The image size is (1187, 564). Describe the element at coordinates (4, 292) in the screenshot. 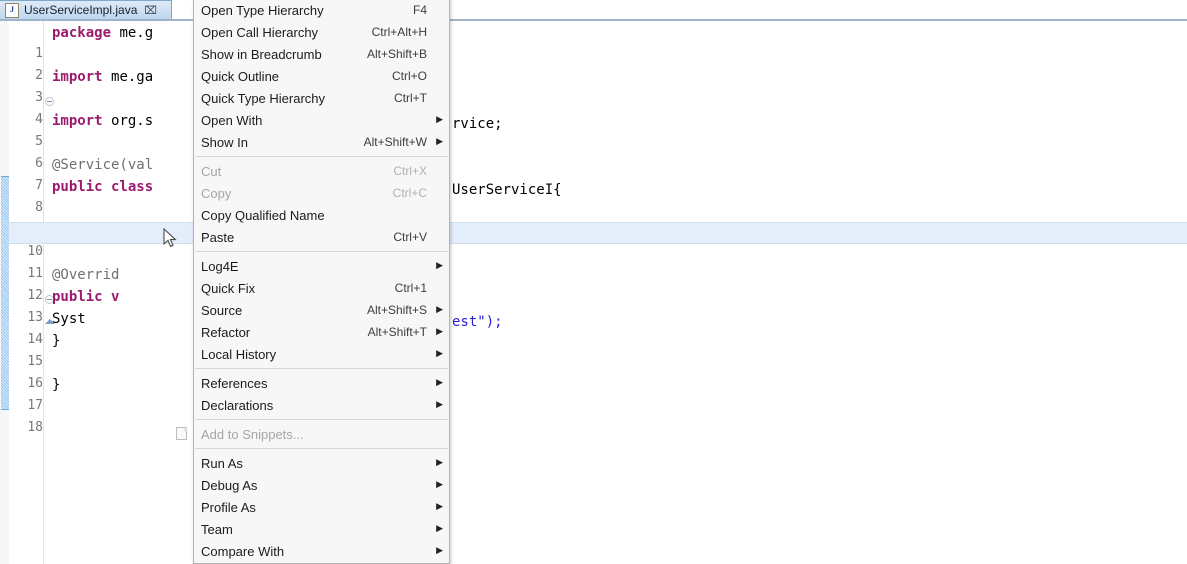

I see `change-bar` at that location.